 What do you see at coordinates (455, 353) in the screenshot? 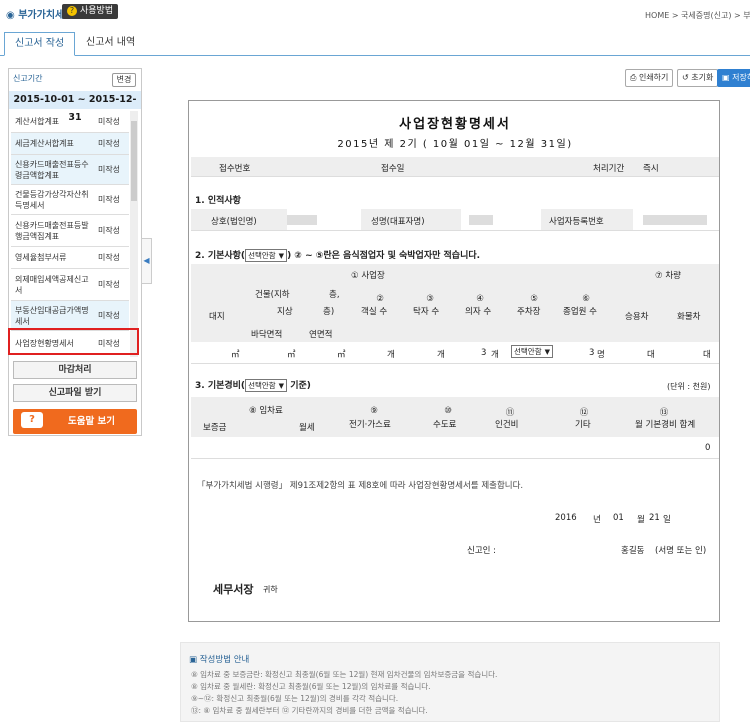
I see `basic-values-row: ㎡ ㎡ ㎡ 개 개 3 개 선택안함 ▼ 3 명 대 대` at bounding box center [455, 353].